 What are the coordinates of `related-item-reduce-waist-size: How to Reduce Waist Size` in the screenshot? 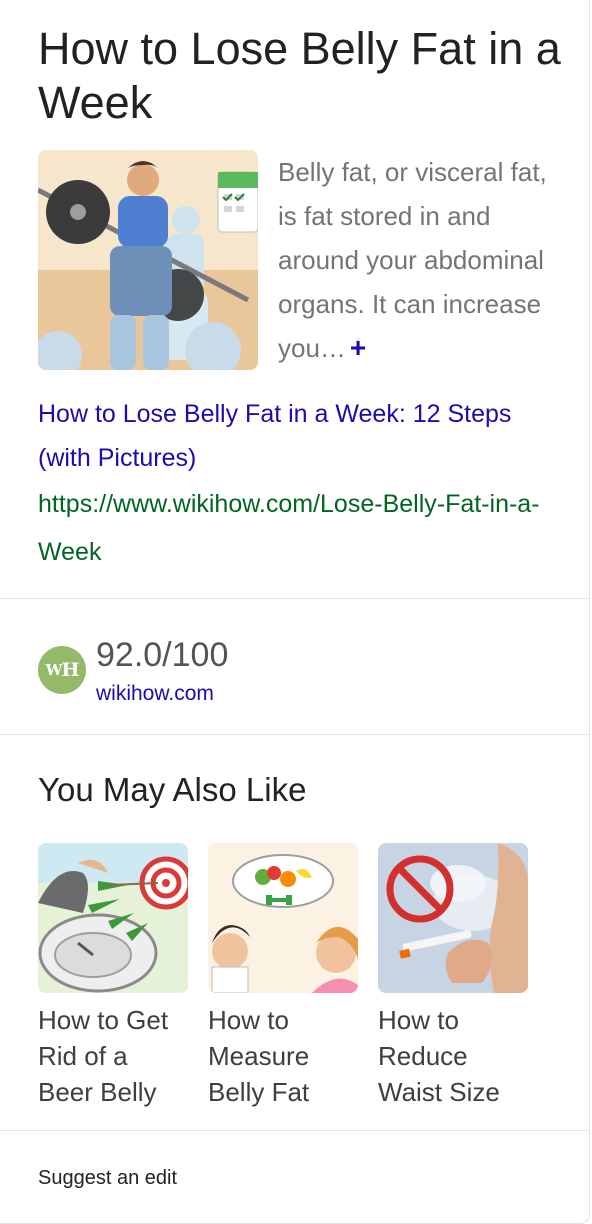 It's located at (453, 976).